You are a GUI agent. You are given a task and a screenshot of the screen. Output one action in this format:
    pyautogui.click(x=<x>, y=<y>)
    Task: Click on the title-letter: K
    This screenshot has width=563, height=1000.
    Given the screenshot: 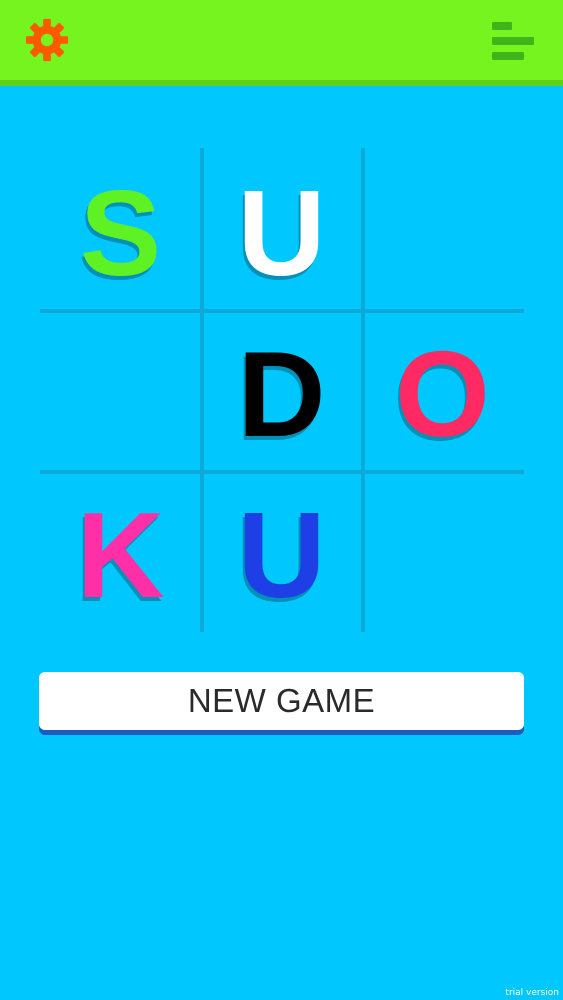 What is the action you would take?
    pyautogui.click(x=120, y=554)
    